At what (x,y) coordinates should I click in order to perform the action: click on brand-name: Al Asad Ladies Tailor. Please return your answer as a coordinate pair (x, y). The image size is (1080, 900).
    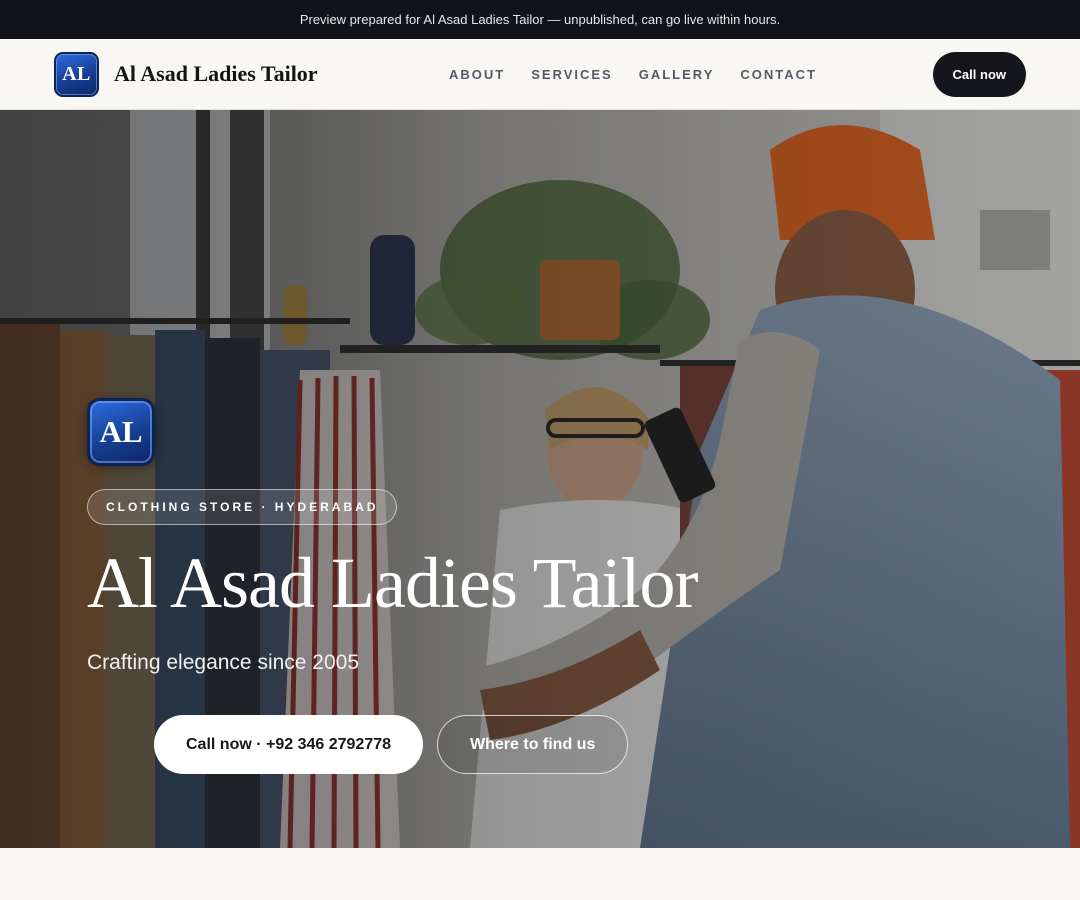
    Looking at the image, I should click on (216, 74).